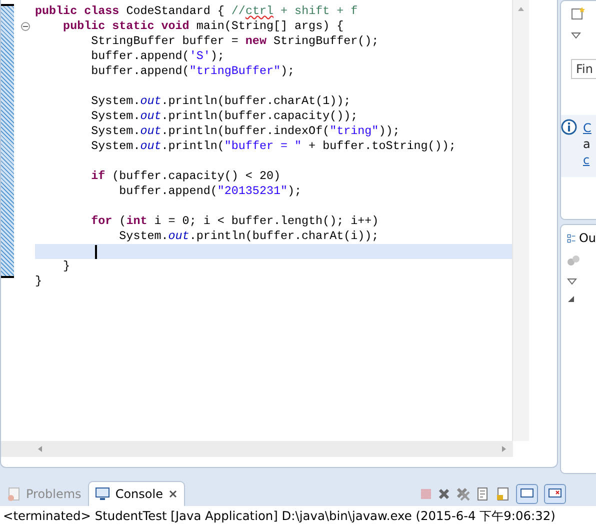 This screenshot has width=596, height=528. Describe the element at coordinates (221, 101) in the screenshot. I see `code-line: System.out.println(buffer.charAt(1));` at that location.